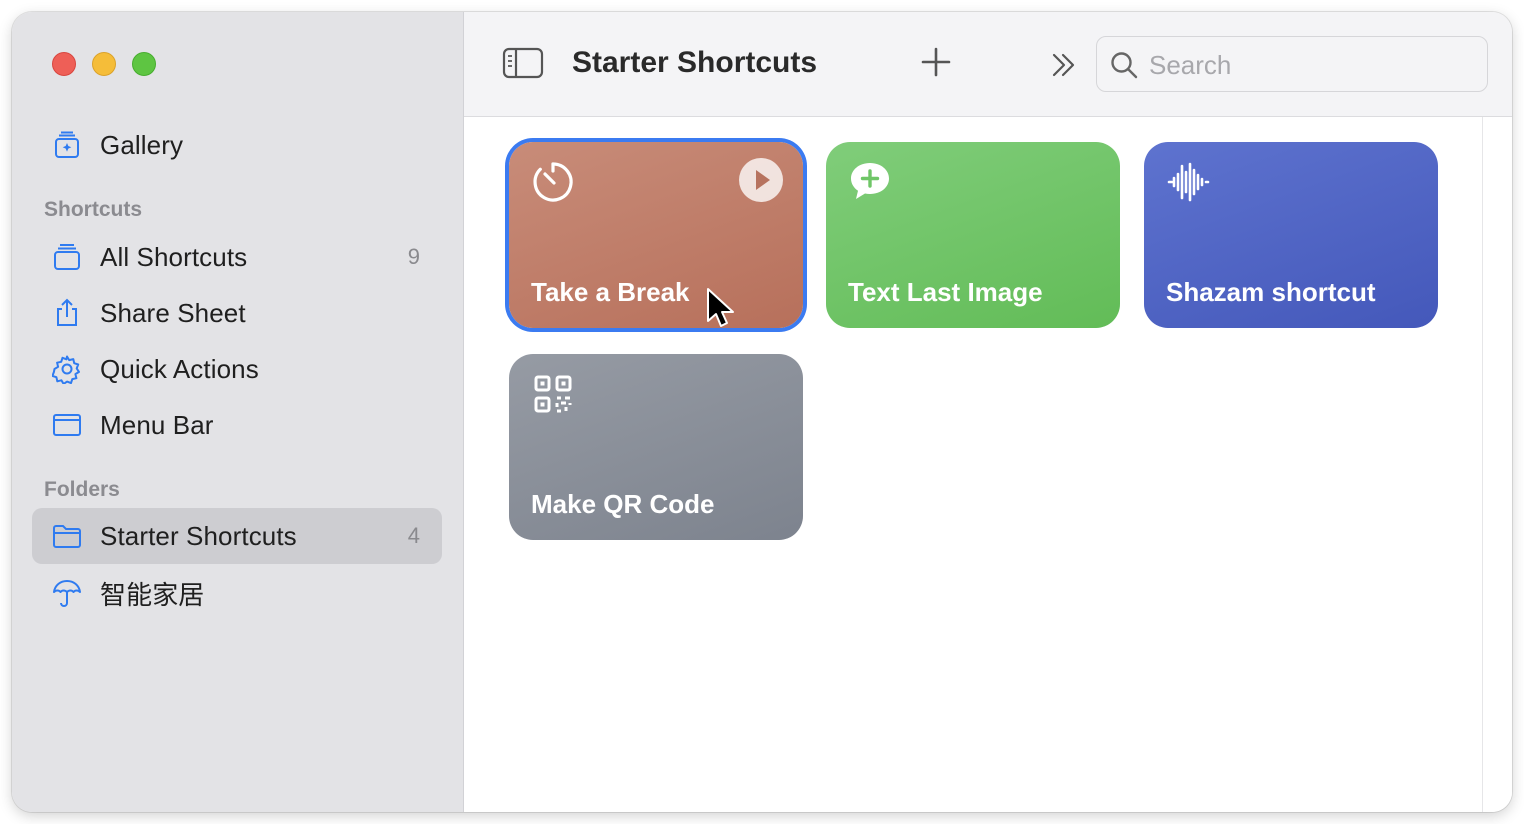  Describe the element at coordinates (179, 368) in the screenshot. I see `sidebar-item-label: Quick Actions` at that location.